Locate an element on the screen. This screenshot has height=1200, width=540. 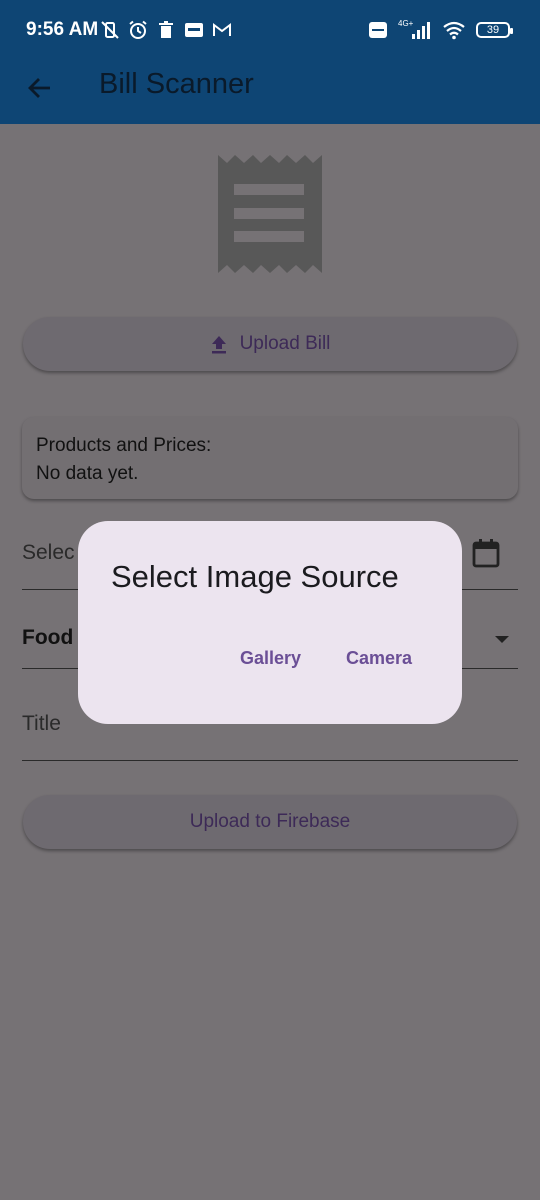
calendar-icon is located at coordinates (486, 553).